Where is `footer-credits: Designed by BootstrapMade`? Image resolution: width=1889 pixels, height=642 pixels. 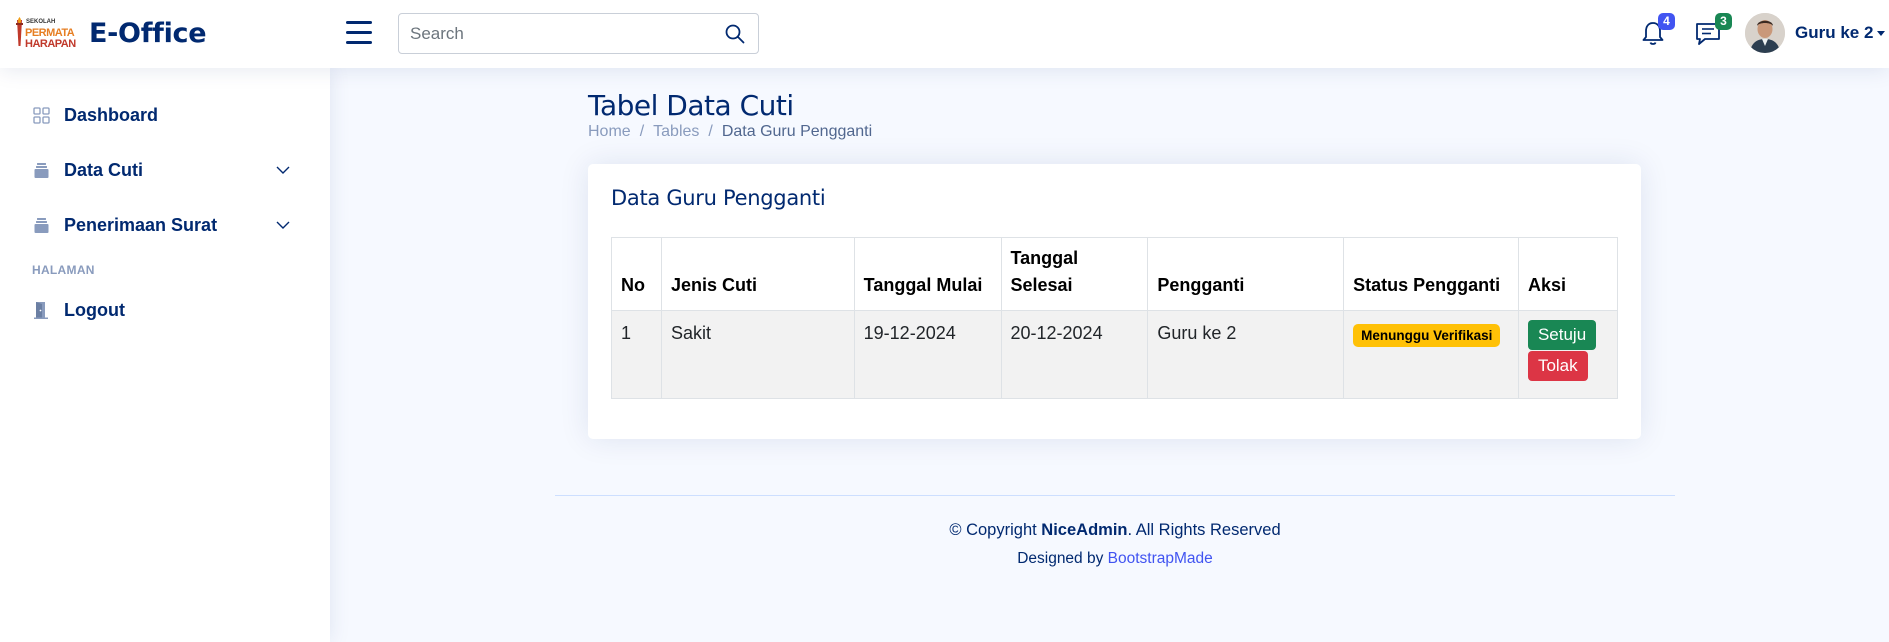
footer-credits: Designed by BootstrapMade is located at coordinates (1115, 559).